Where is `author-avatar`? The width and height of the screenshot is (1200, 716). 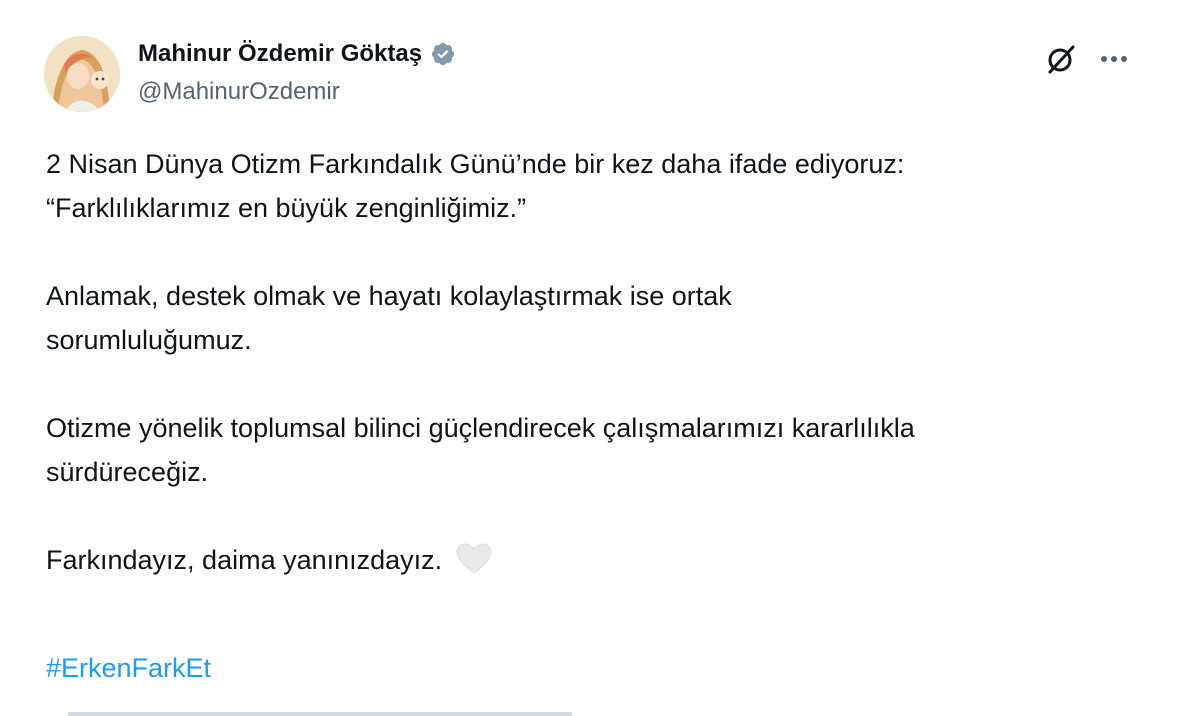 author-avatar is located at coordinates (82, 74).